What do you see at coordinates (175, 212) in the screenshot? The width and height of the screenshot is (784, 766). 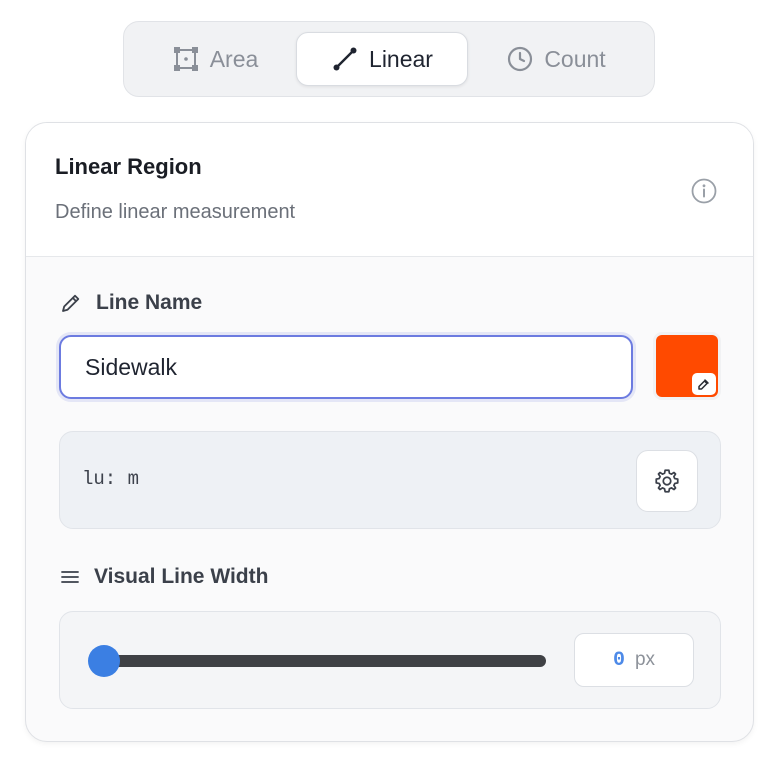 I see `panel-subtitle: Define linear measurement` at bounding box center [175, 212].